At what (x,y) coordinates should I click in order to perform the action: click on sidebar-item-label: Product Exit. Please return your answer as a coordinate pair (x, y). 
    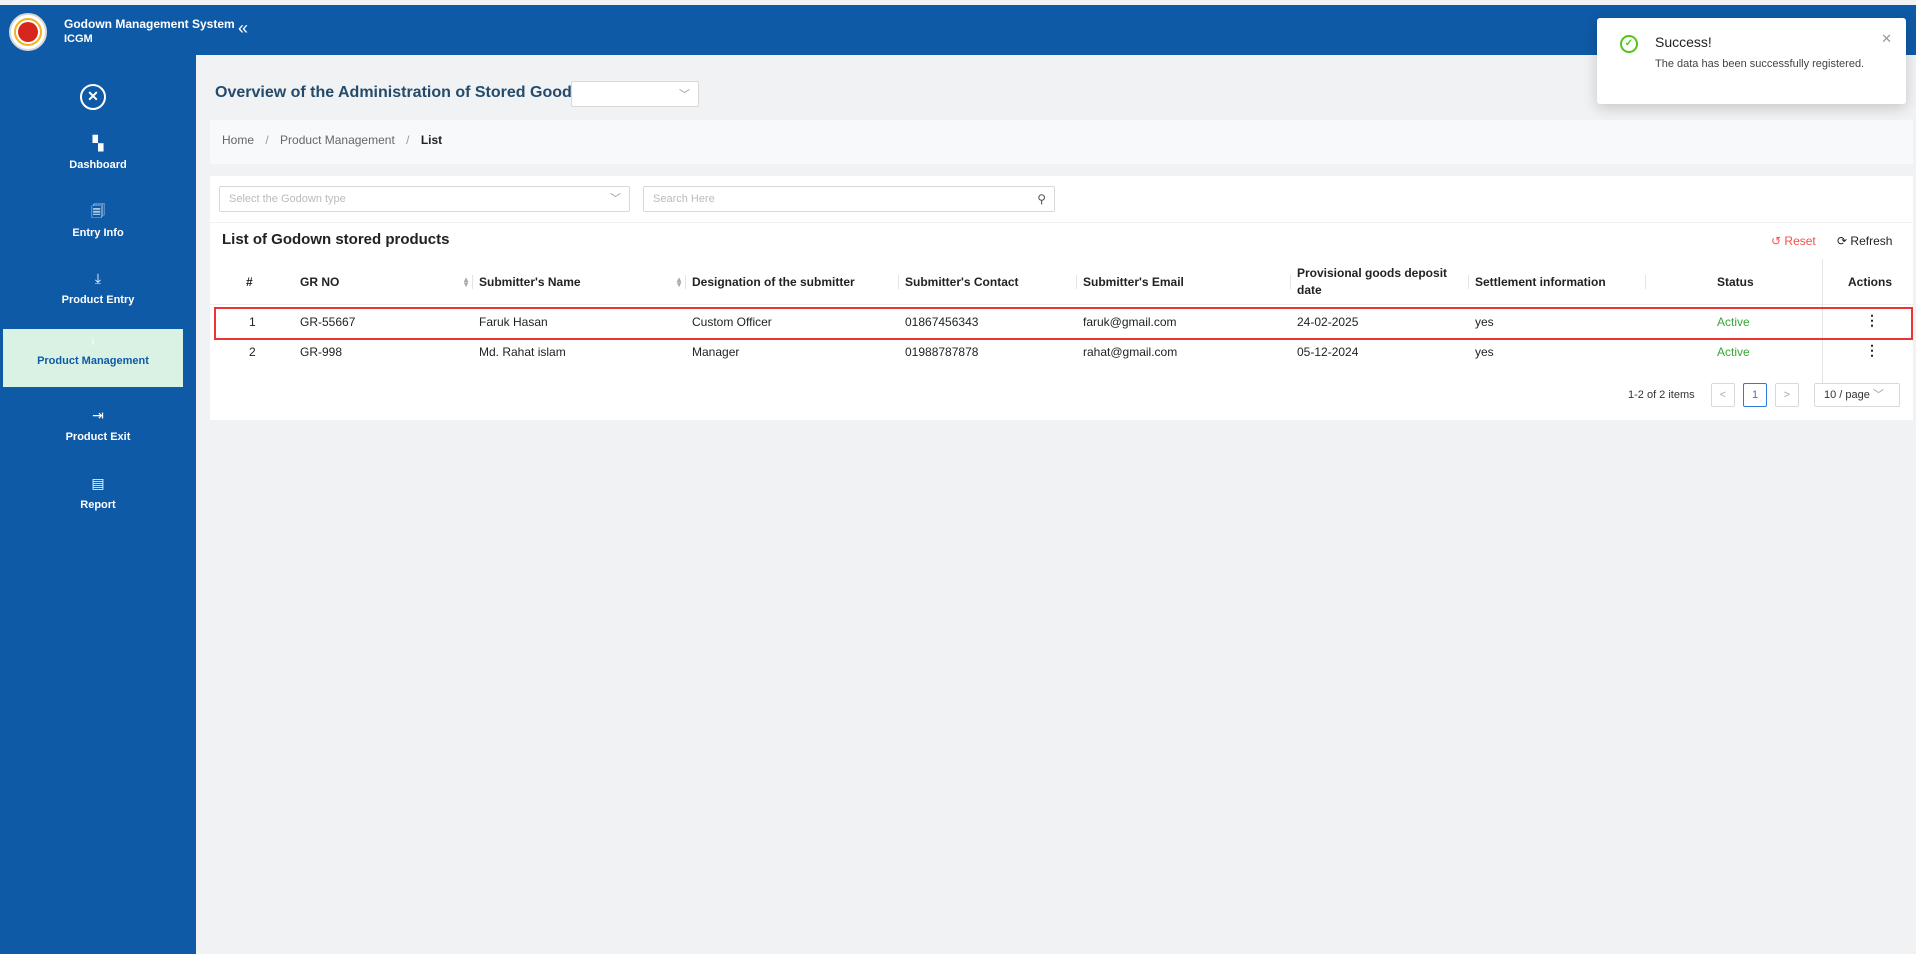
    Looking at the image, I should click on (98, 437).